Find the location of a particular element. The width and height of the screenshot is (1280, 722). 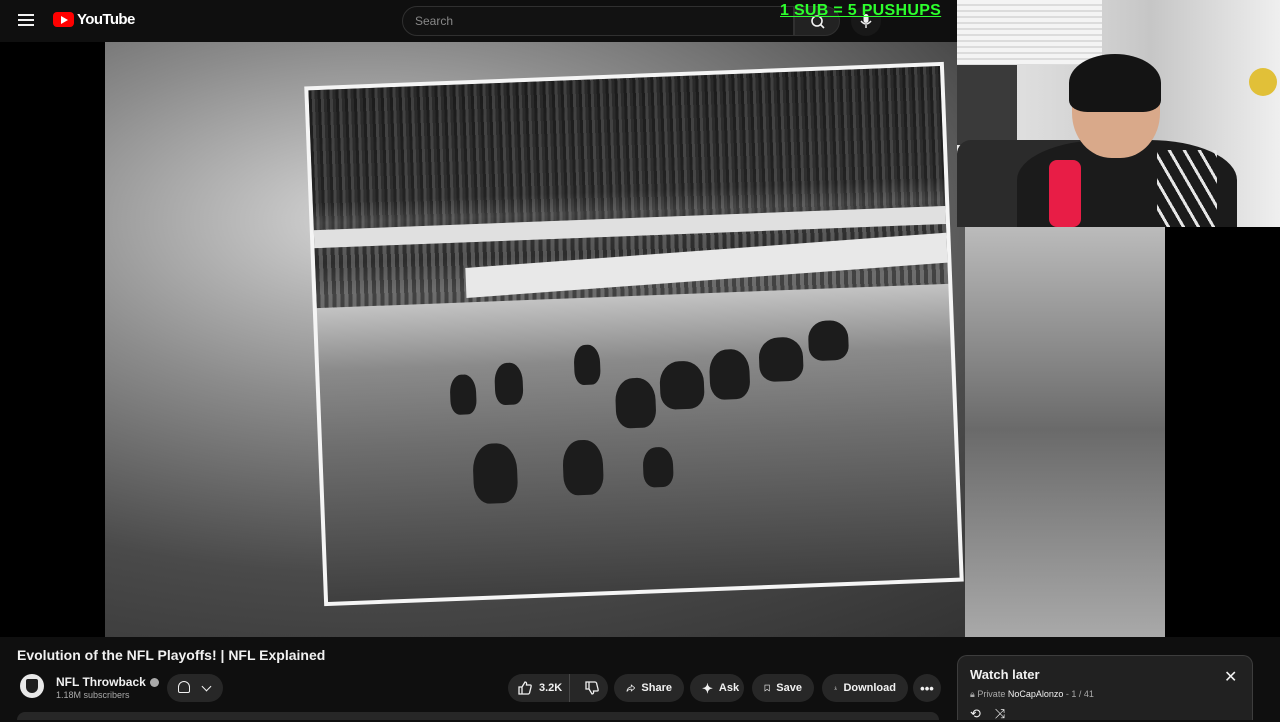

download-button: Download is located at coordinates (865, 688).